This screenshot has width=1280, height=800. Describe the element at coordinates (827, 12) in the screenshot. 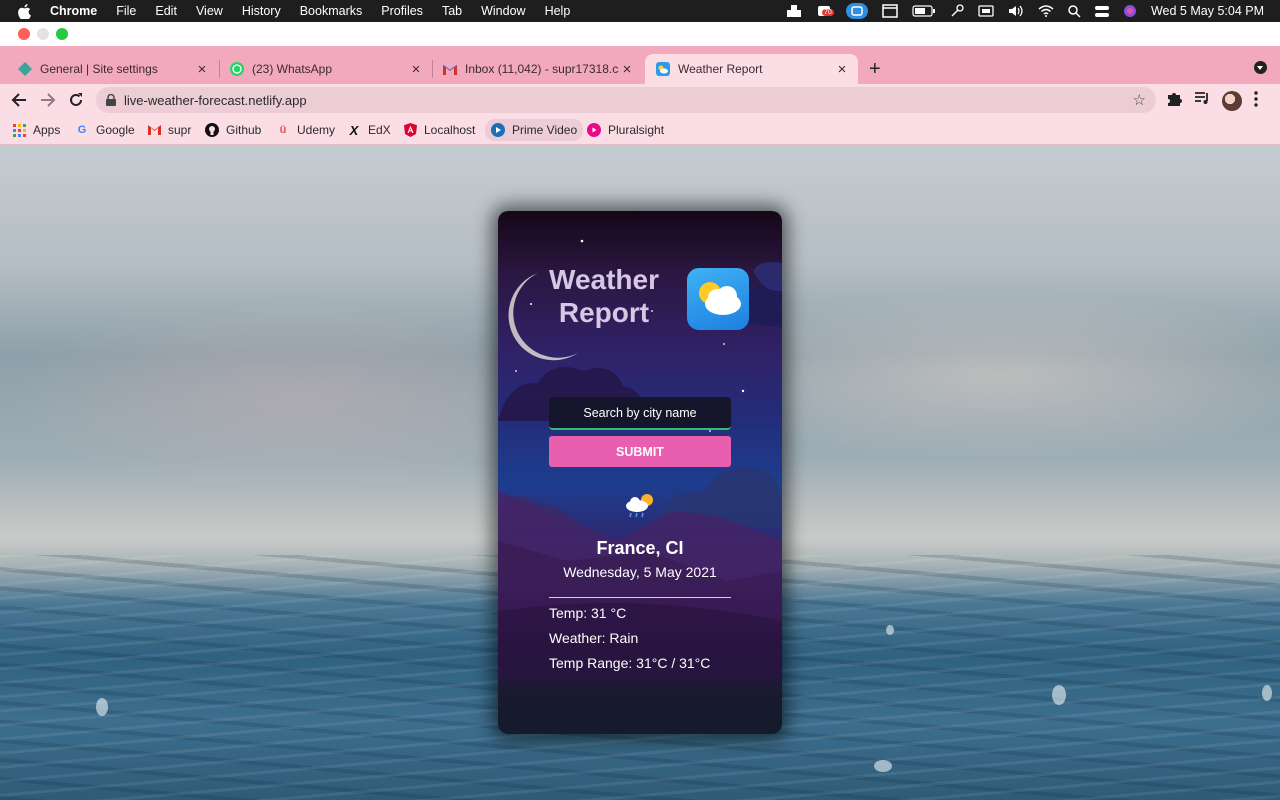

I see `notification-badge: 70` at that location.